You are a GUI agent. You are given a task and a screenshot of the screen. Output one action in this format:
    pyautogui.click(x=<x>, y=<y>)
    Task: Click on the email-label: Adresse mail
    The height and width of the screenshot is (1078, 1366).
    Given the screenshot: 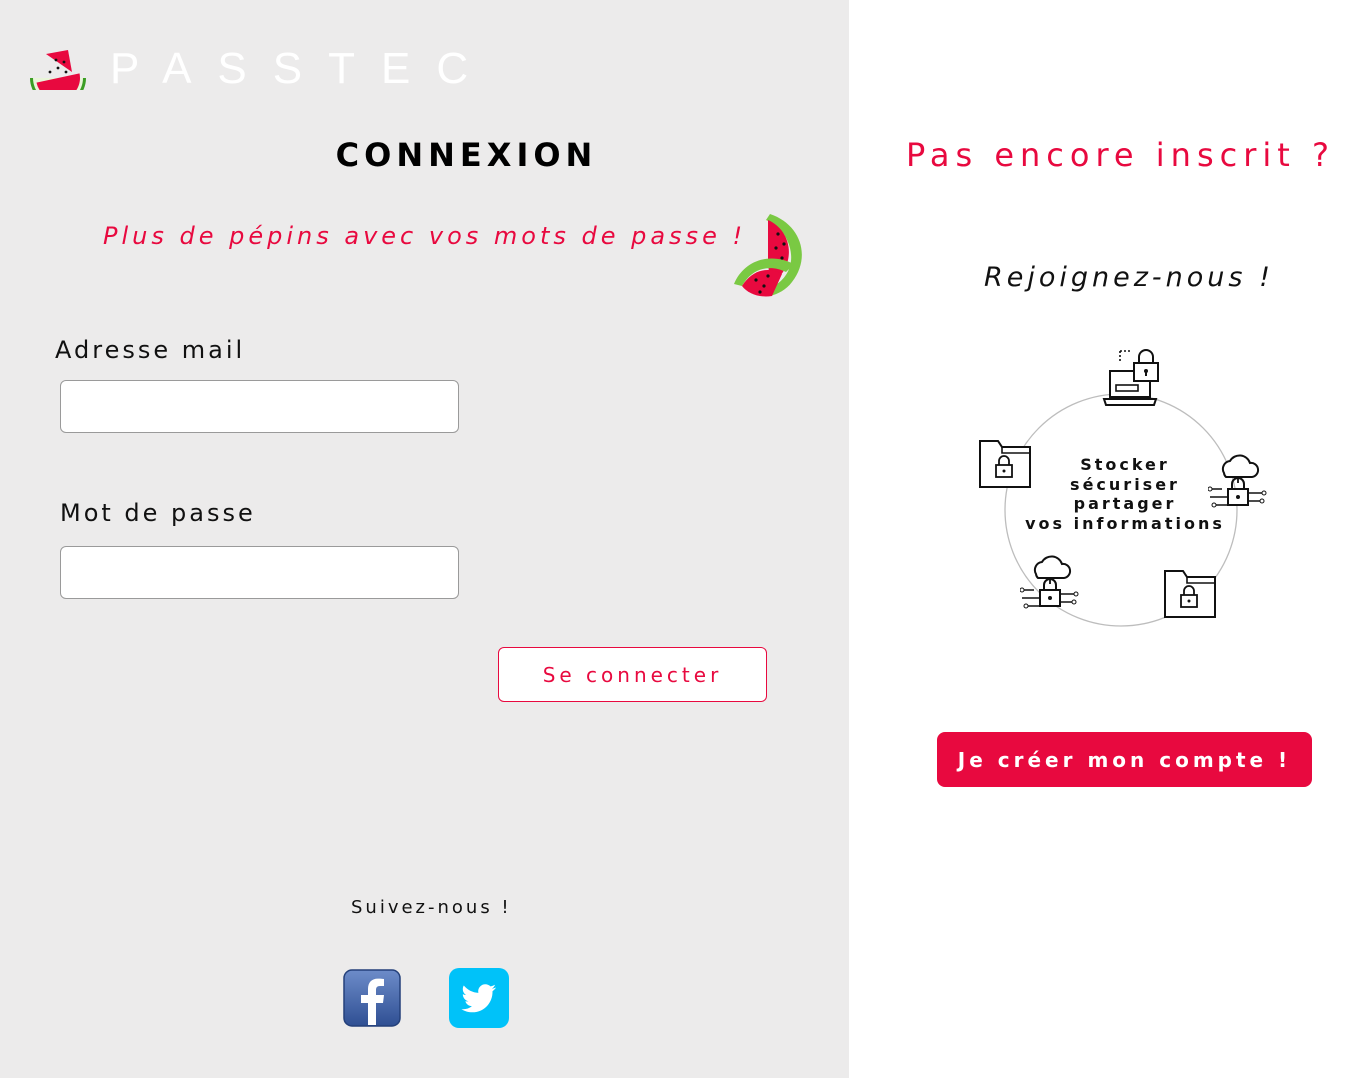 What is the action you would take?
    pyautogui.click(x=150, y=350)
    